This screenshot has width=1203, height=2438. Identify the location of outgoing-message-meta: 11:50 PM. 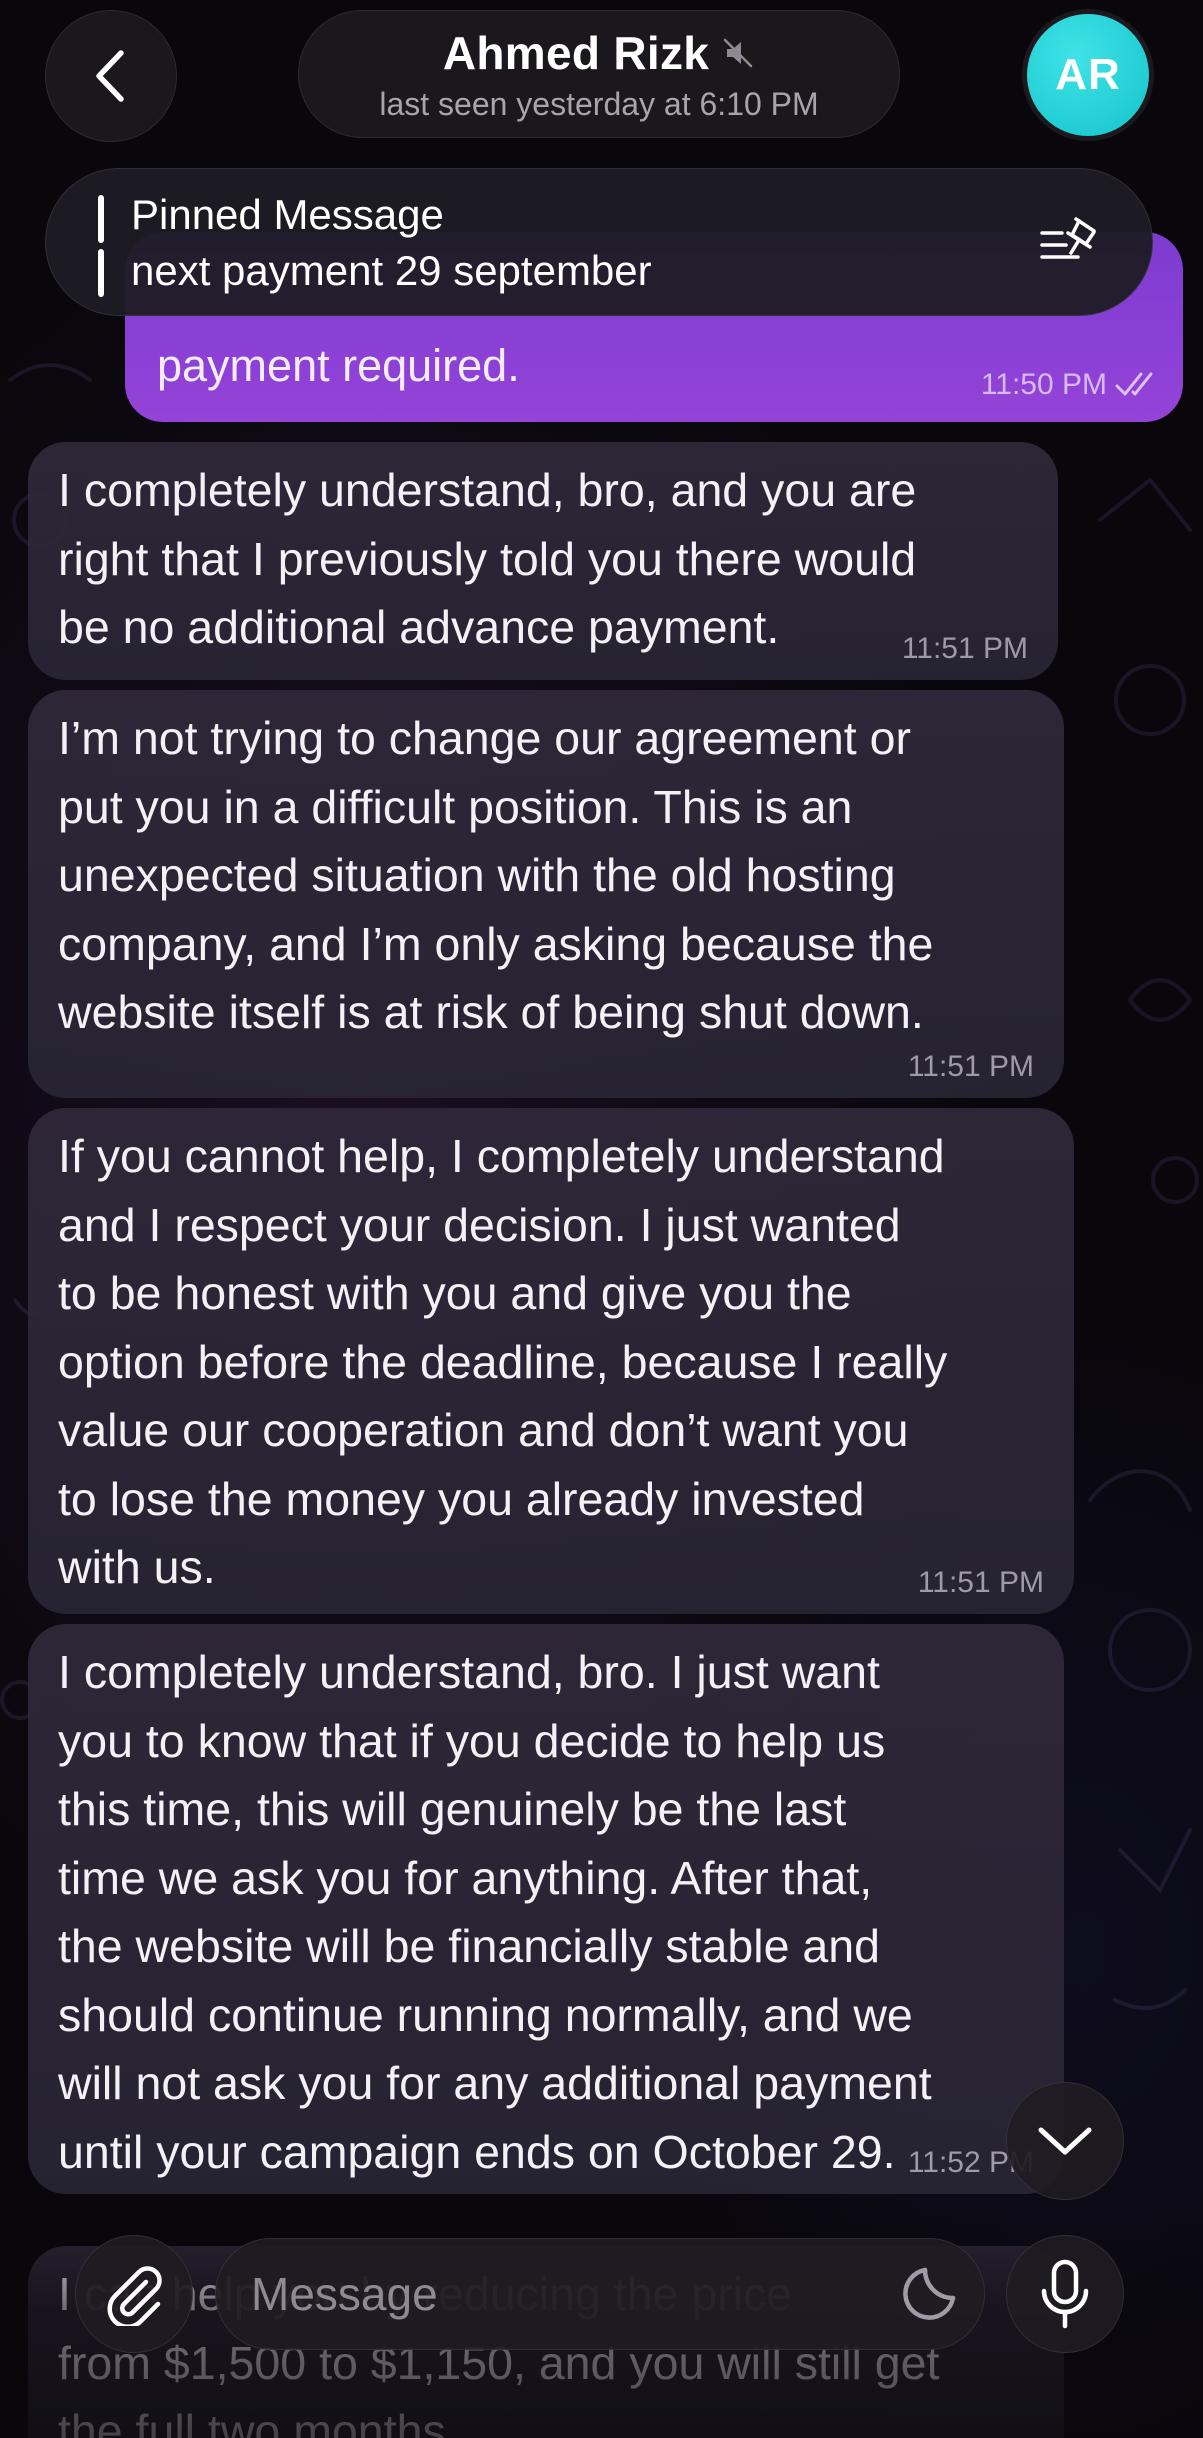
(1070, 385).